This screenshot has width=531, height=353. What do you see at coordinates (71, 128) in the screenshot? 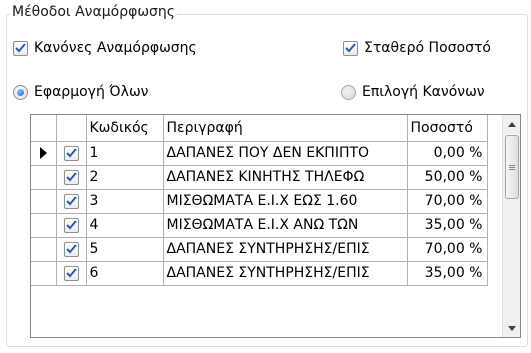
I see `check-column-header` at bounding box center [71, 128].